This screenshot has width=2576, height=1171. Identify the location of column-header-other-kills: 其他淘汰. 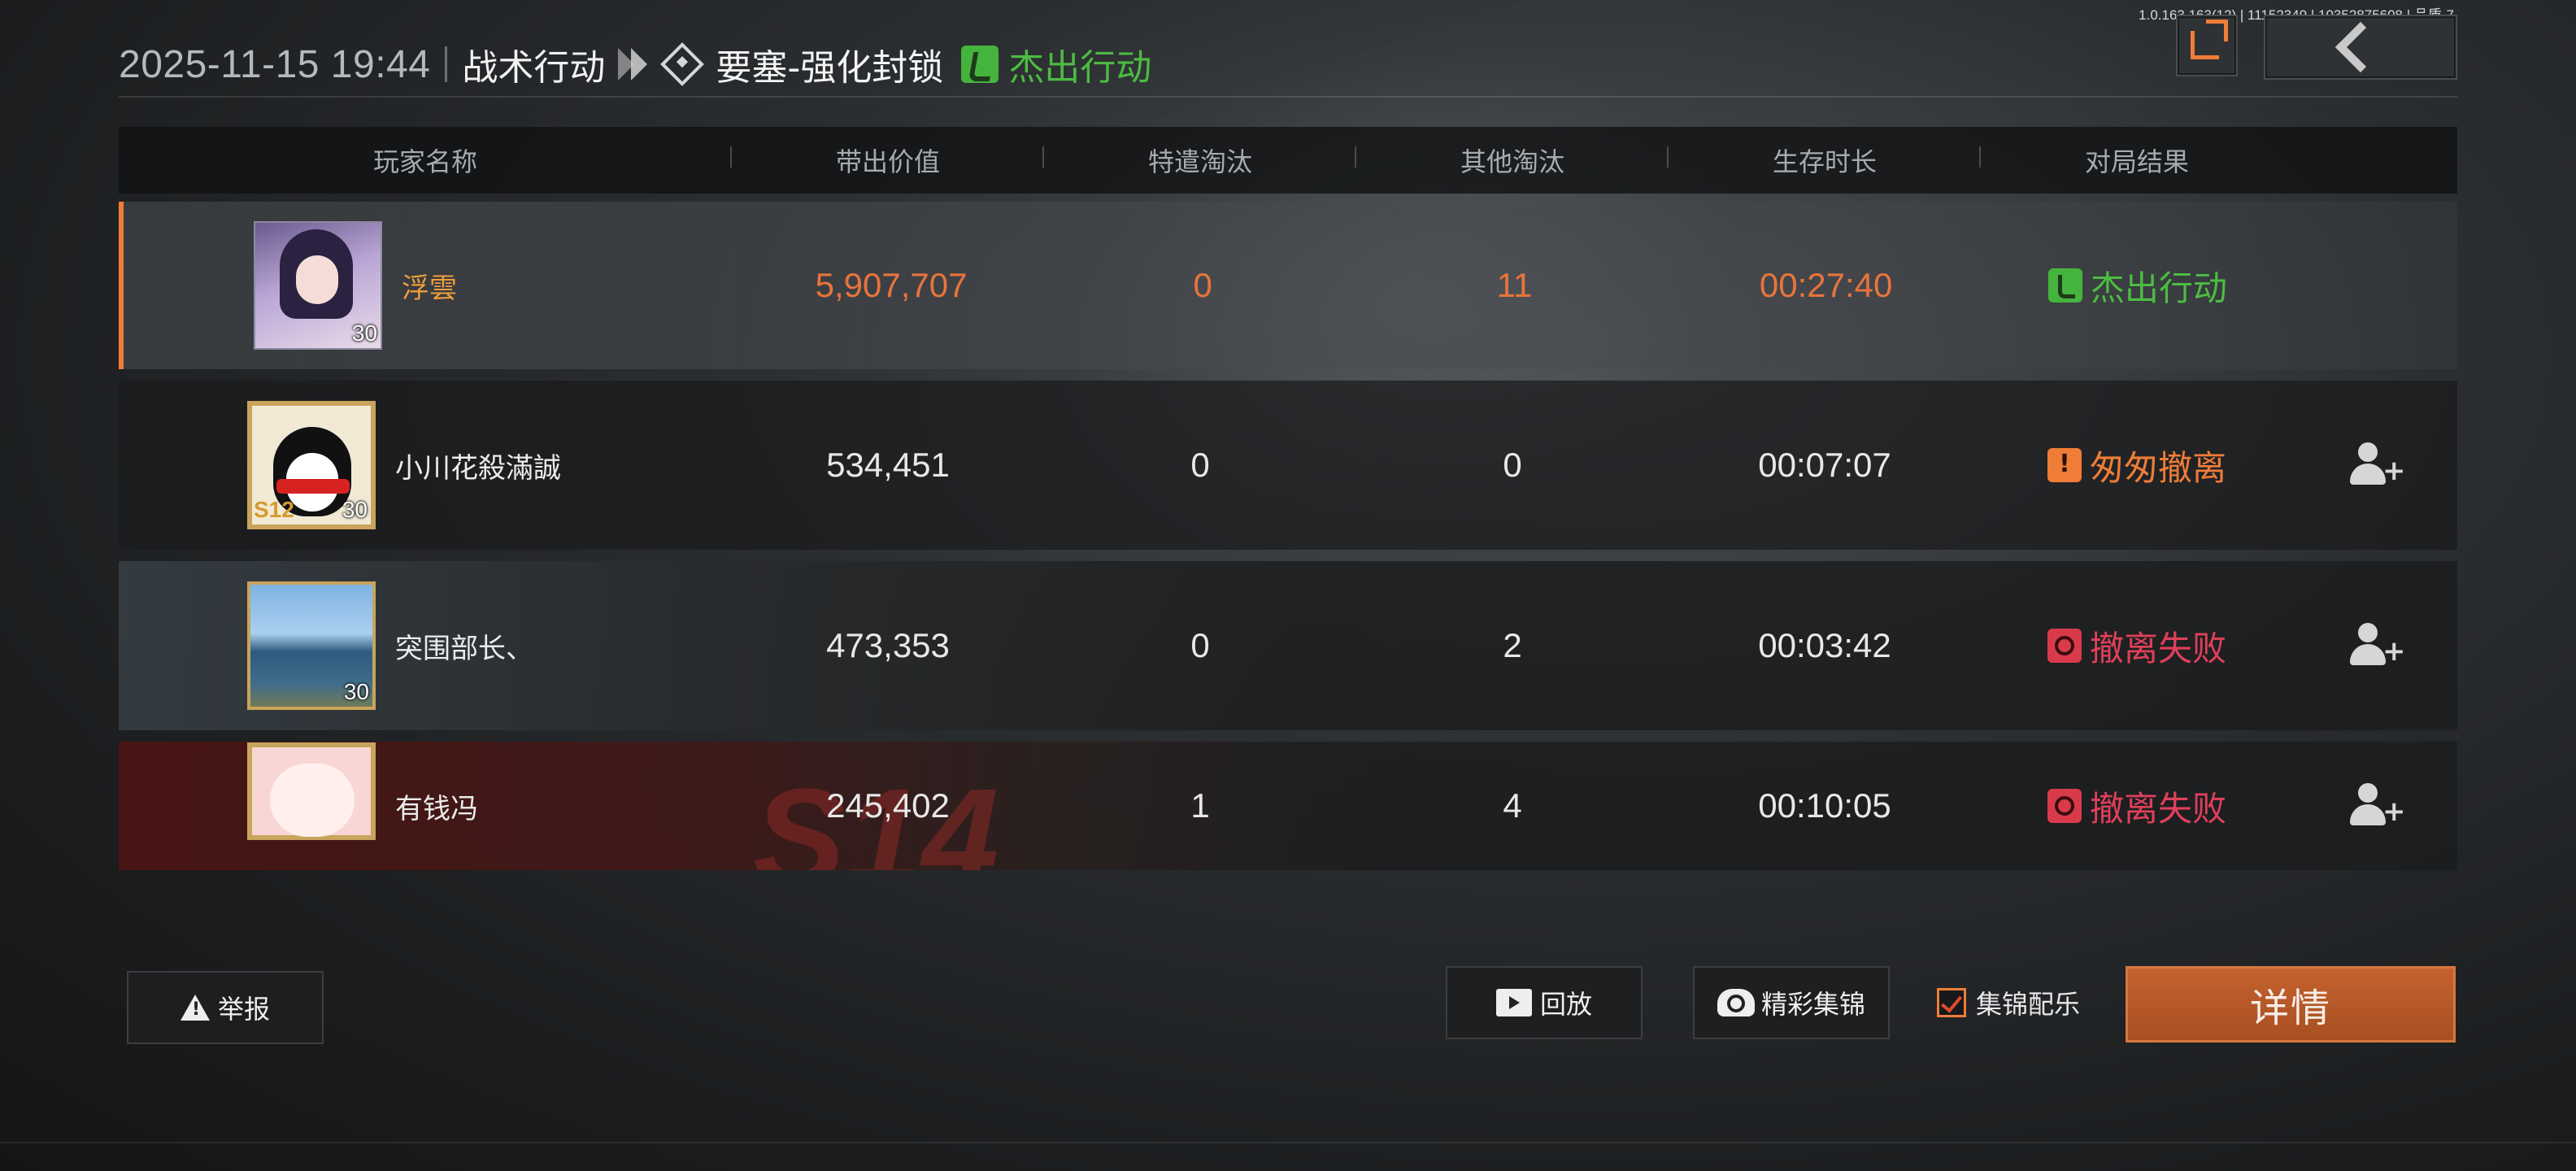
(1512, 160).